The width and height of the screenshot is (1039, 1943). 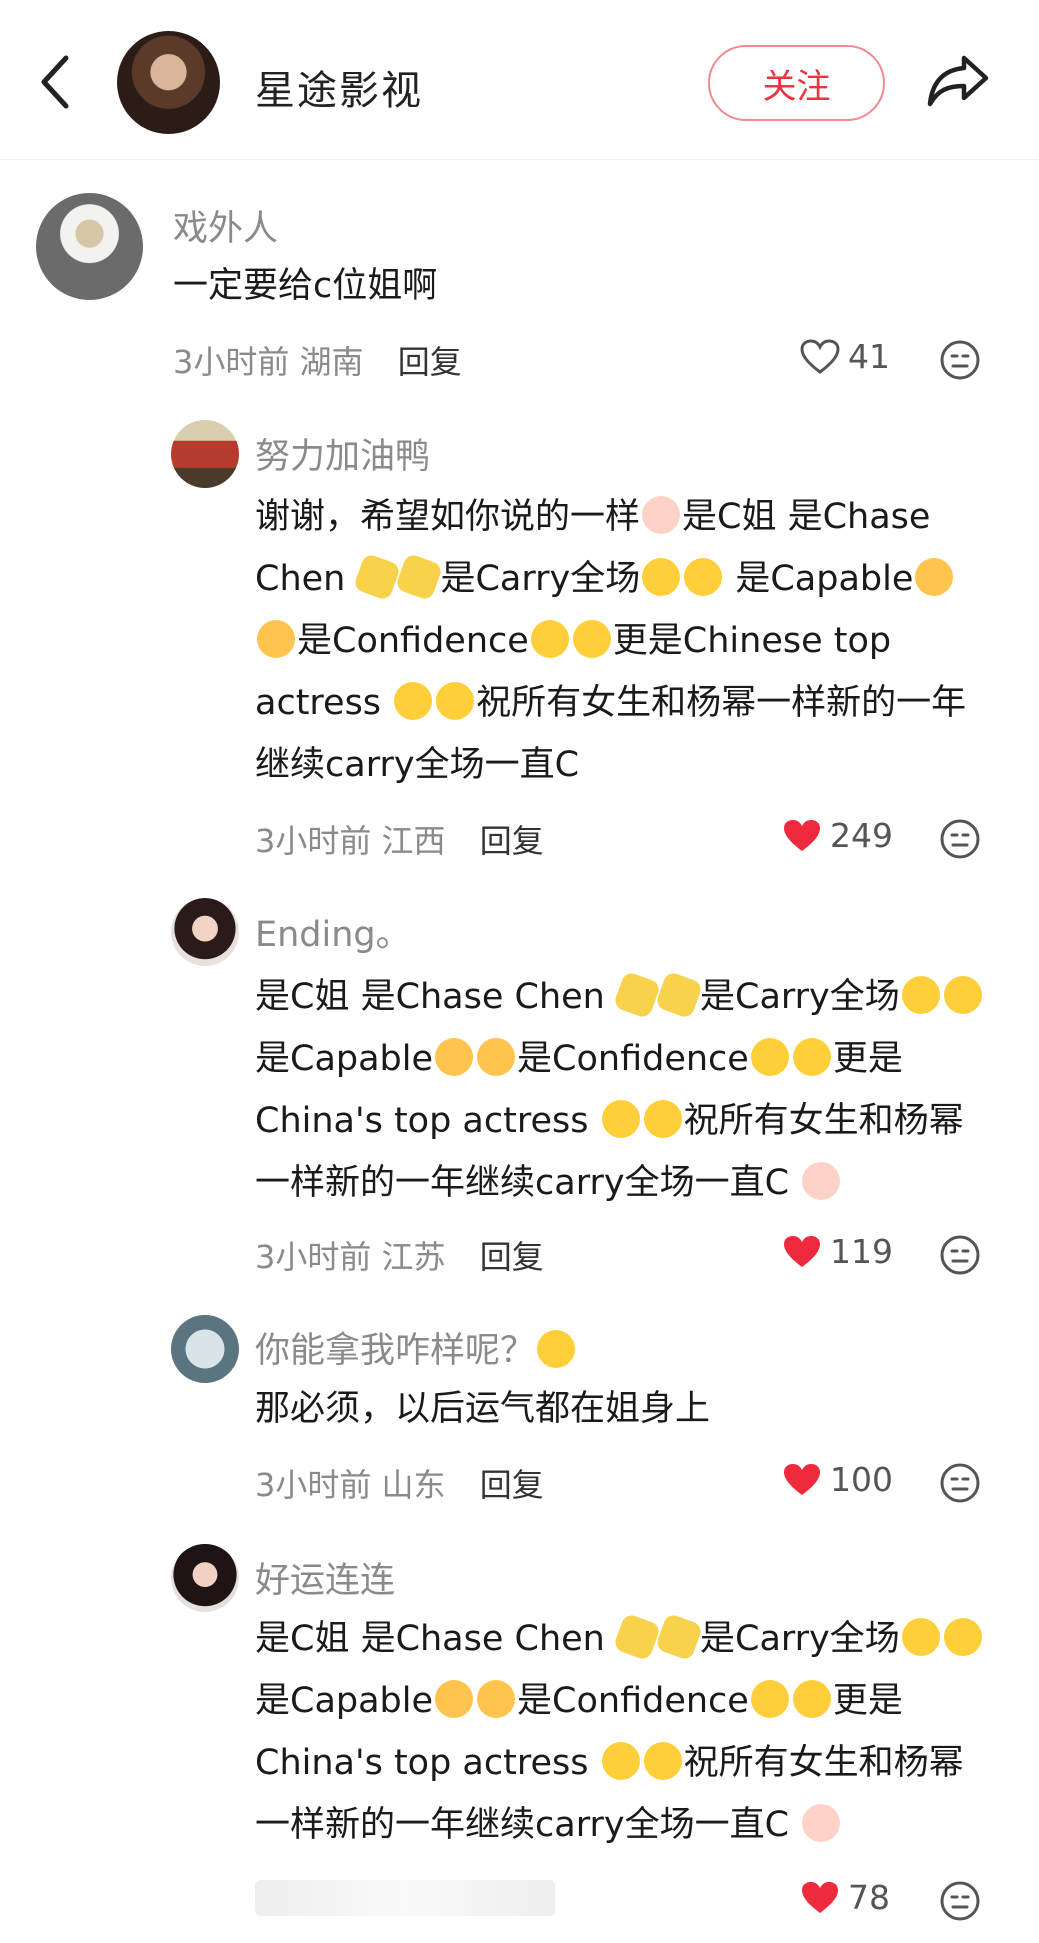 I want to click on comment-username: Ending。, so click(x=333, y=931).